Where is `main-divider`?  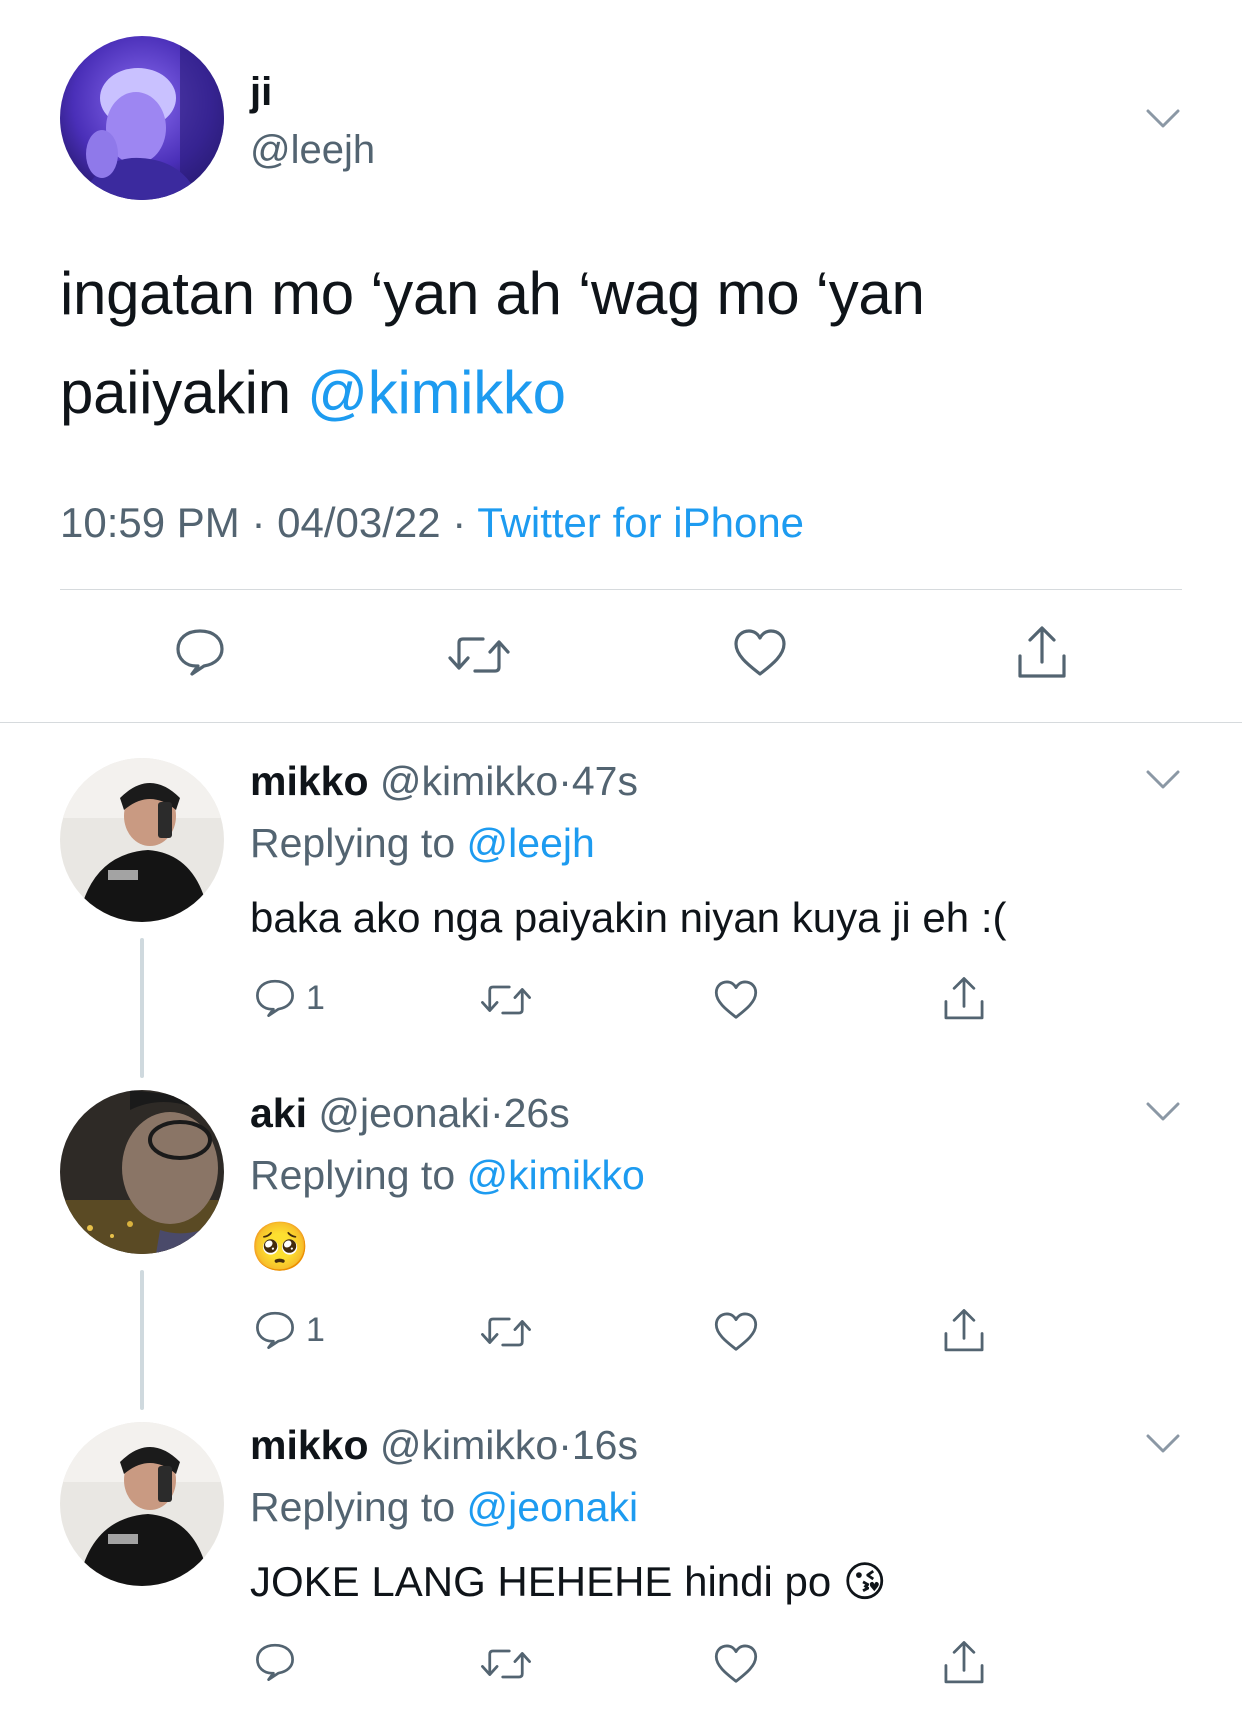
main-divider is located at coordinates (621, 589).